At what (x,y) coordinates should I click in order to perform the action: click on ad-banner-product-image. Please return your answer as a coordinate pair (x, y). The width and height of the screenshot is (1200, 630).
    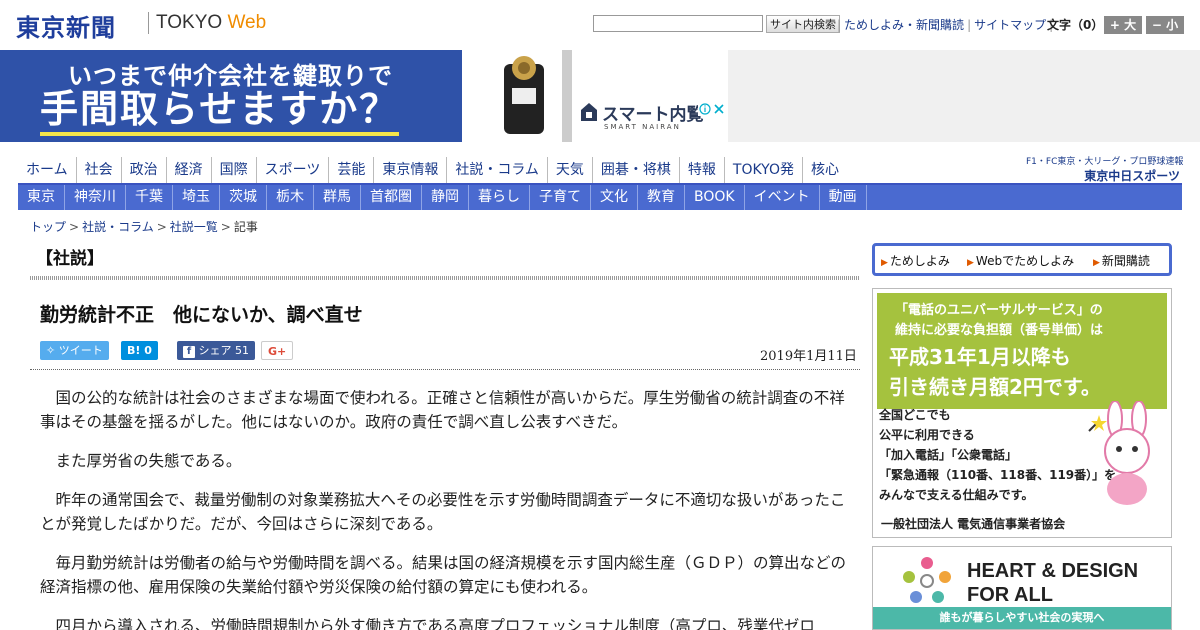
    Looking at the image, I should click on (517, 96).